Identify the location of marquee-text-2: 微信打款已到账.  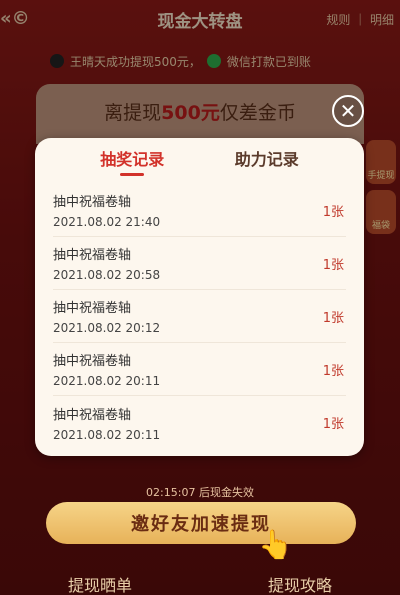
(268, 61).